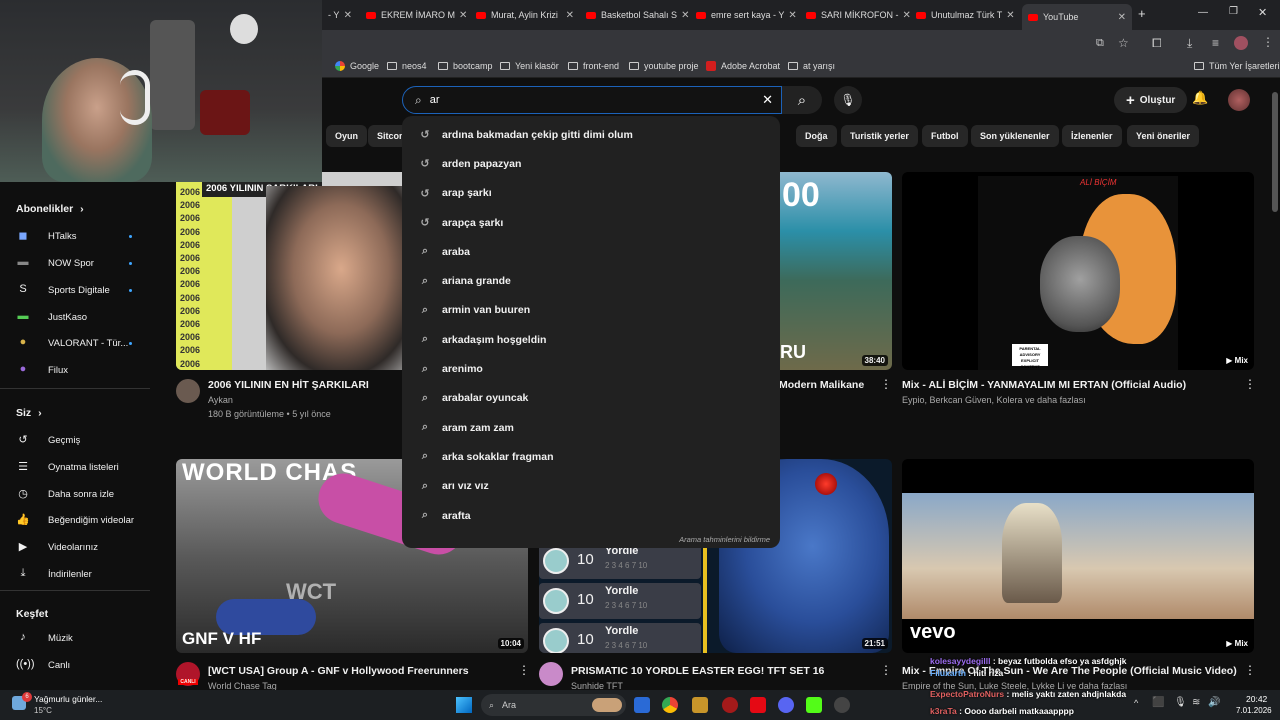 Image resolution: width=1280 pixels, height=720 pixels. I want to click on chip: Futbol, so click(945, 136).